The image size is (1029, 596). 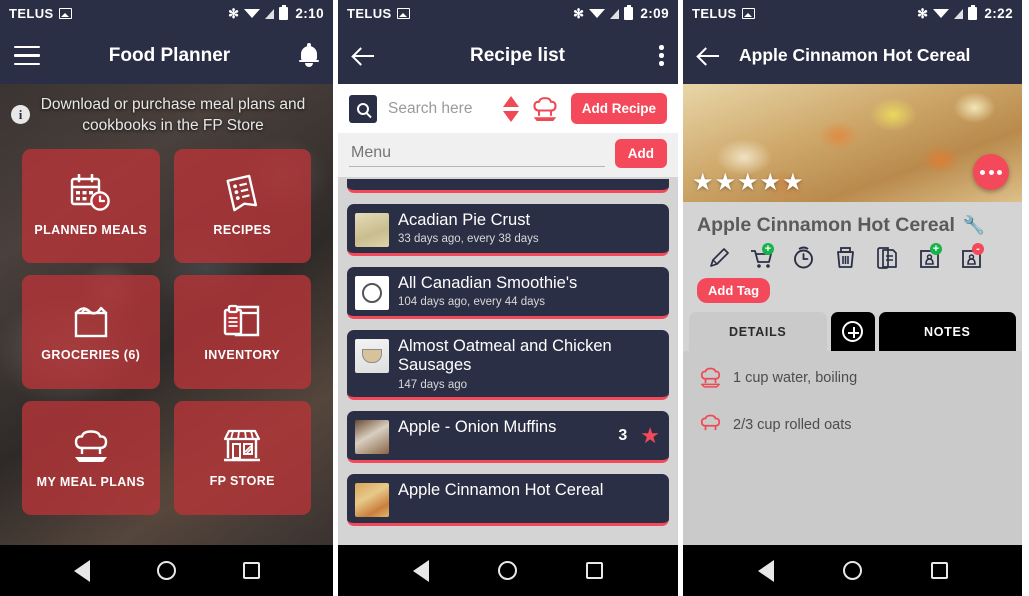 What do you see at coordinates (242, 230) in the screenshot?
I see `tile-label: RECIPES` at bounding box center [242, 230].